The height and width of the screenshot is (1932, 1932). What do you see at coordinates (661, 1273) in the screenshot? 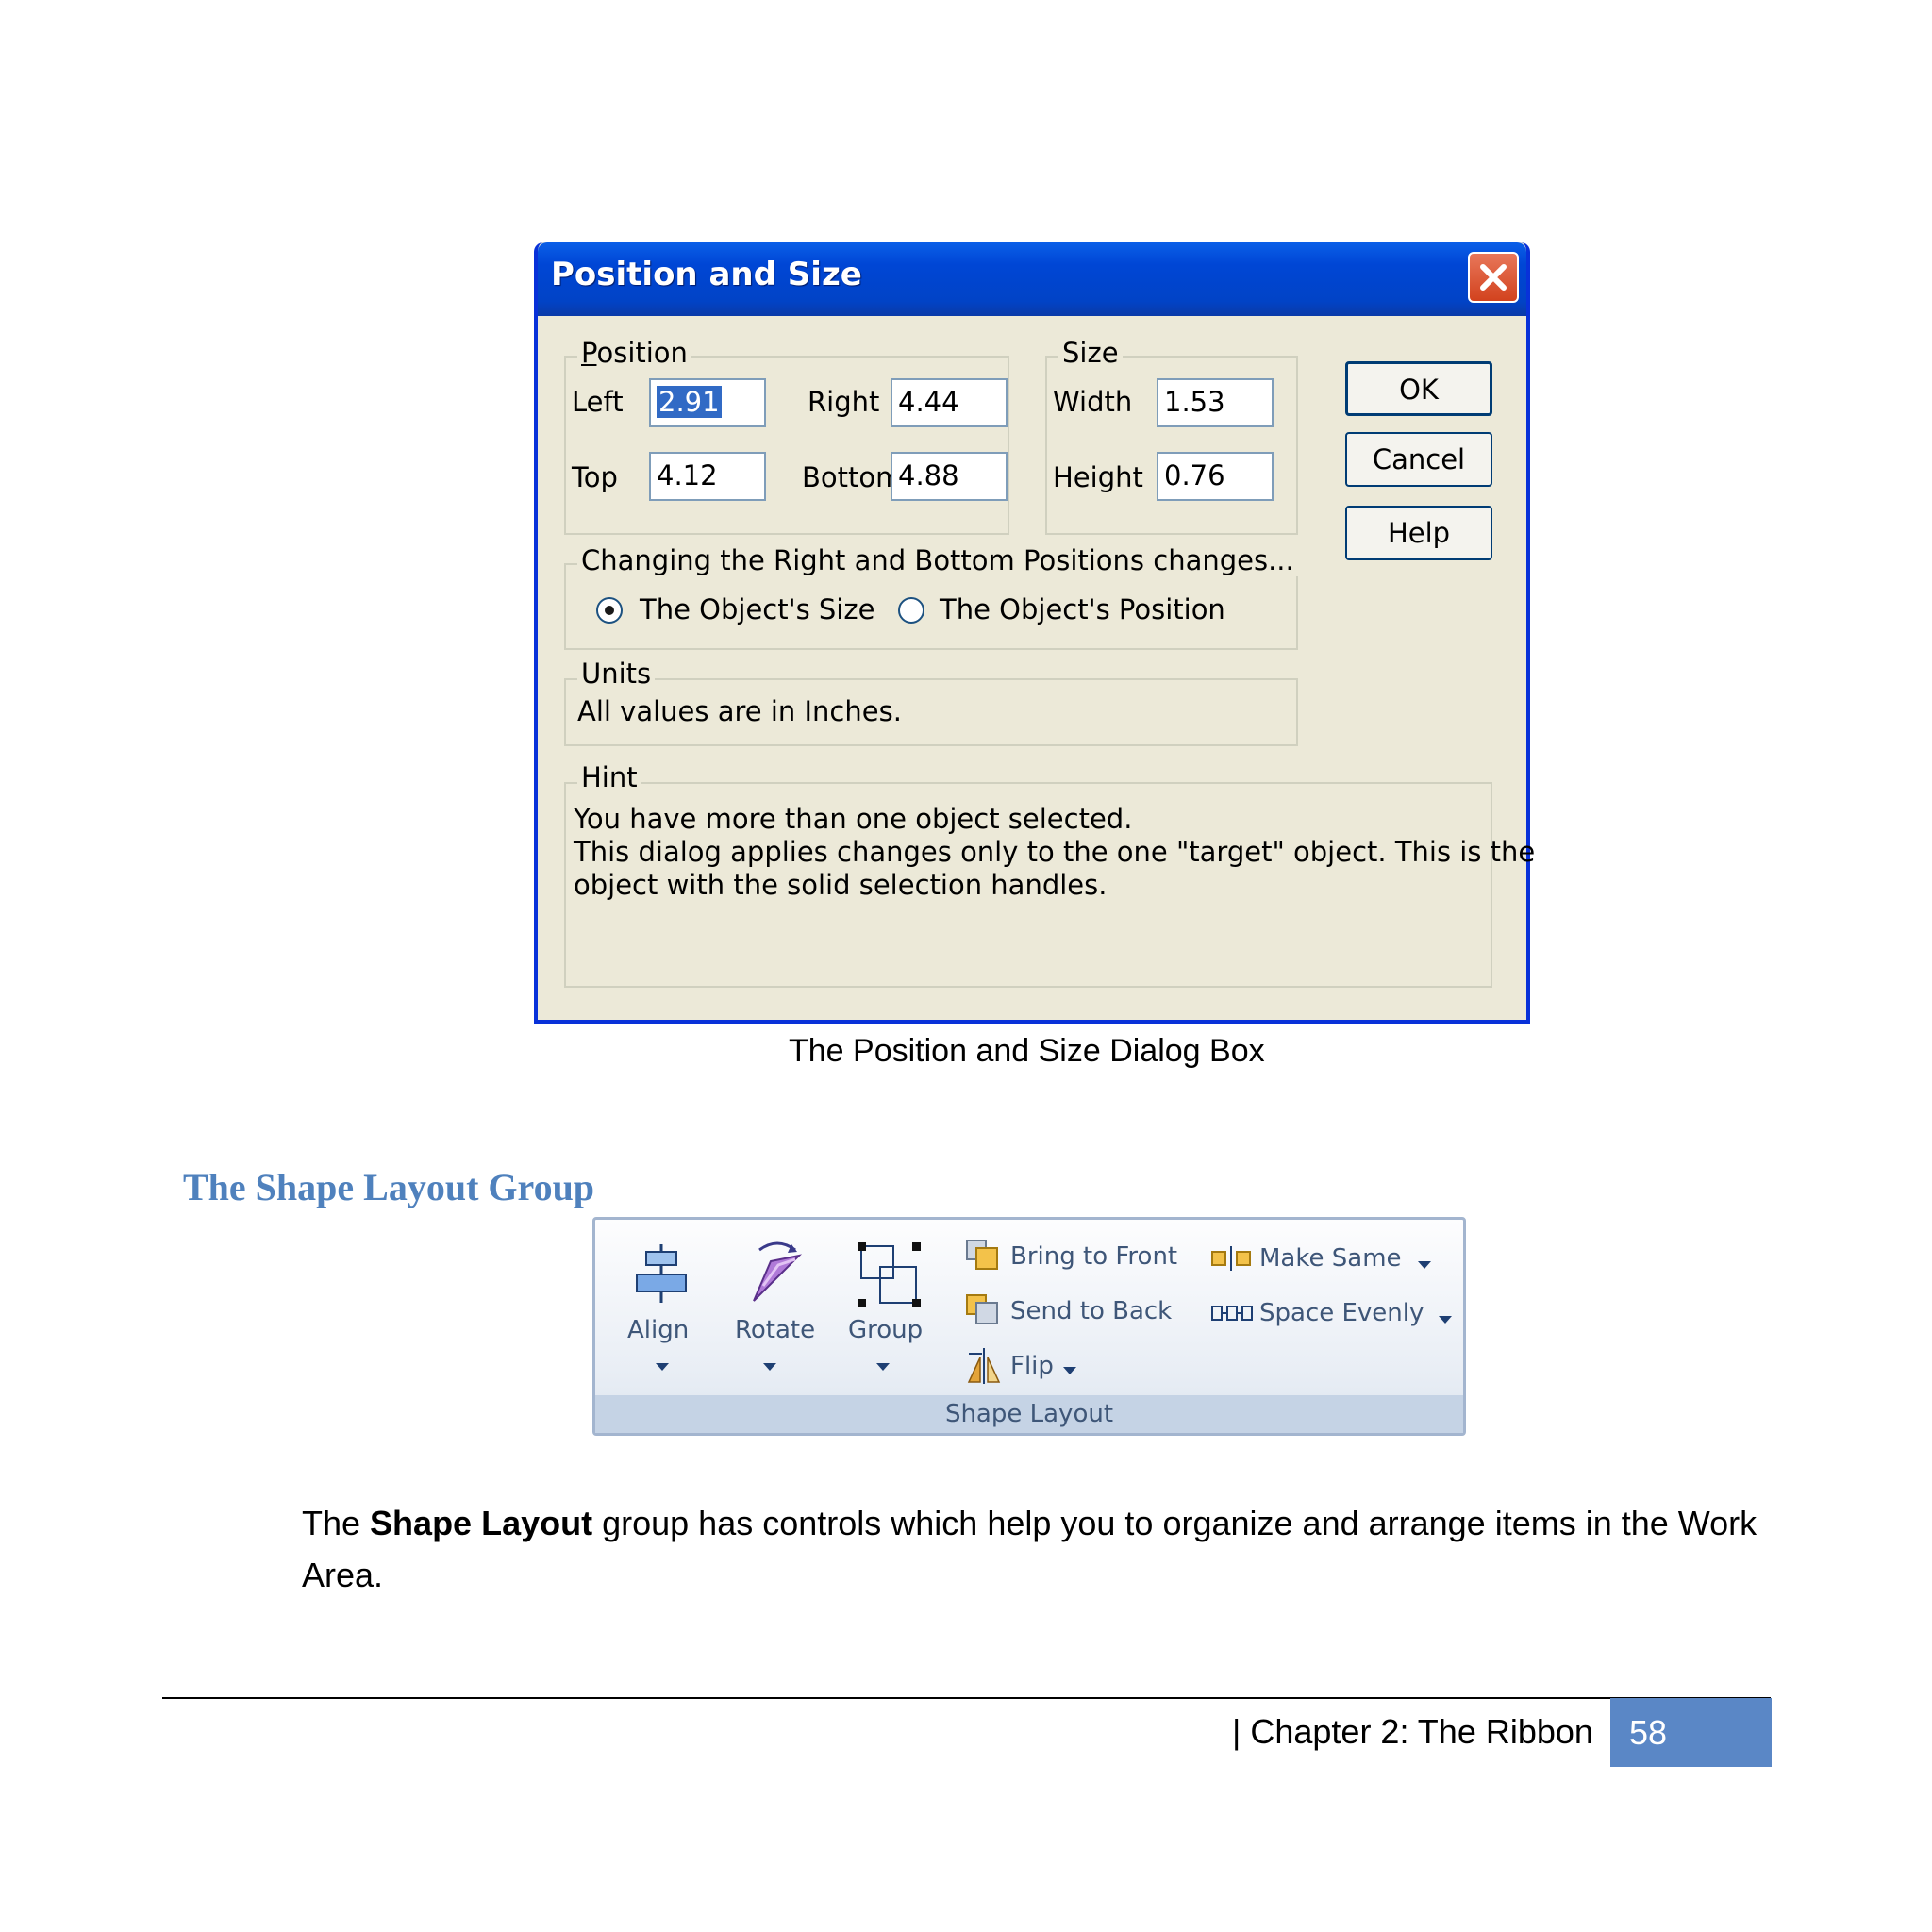
I see `align-icon` at bounding box center [661, 1273].